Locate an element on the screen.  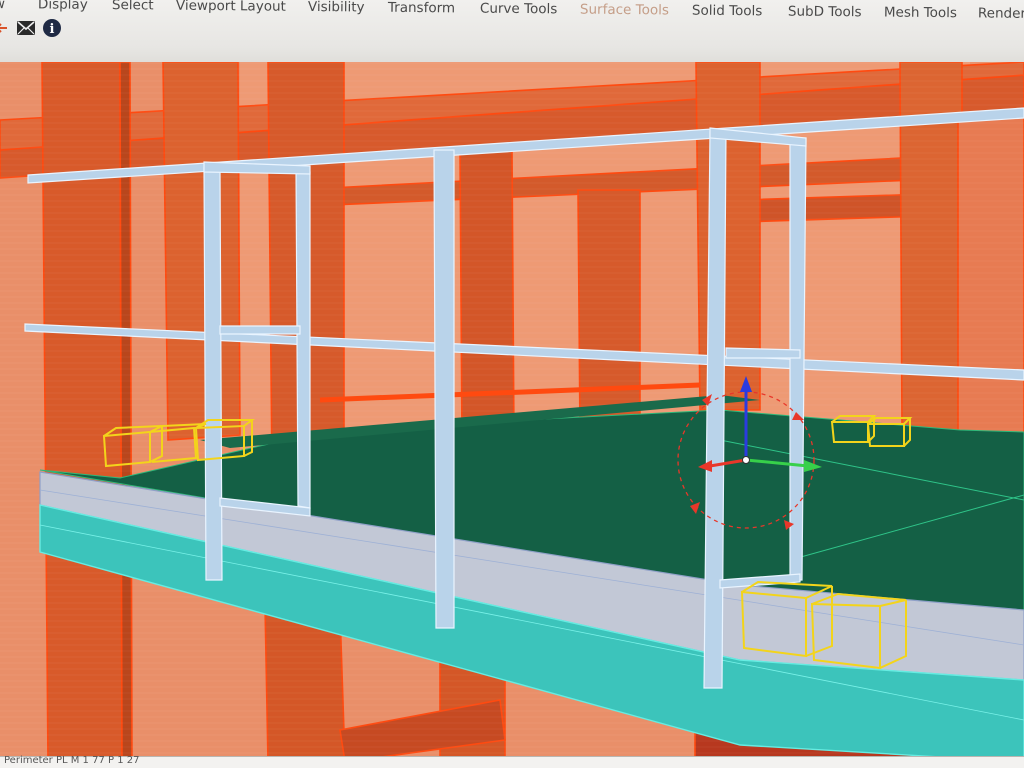
info-glyph: i is located at coordinates (52, 29).